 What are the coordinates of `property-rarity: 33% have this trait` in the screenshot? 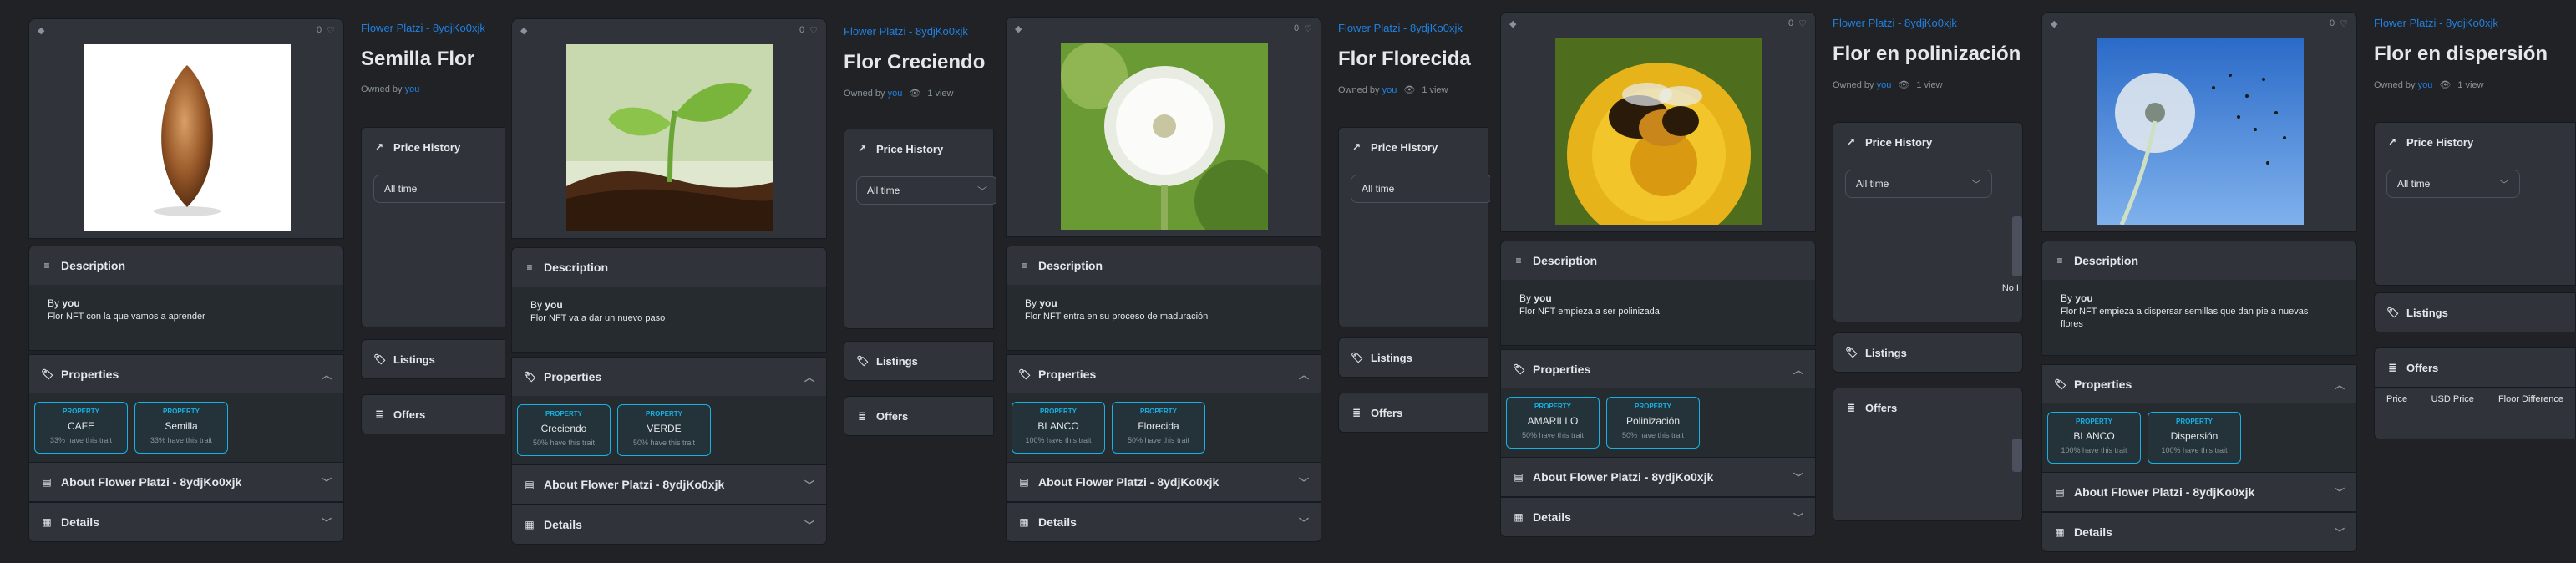 It's located at (81, 440).